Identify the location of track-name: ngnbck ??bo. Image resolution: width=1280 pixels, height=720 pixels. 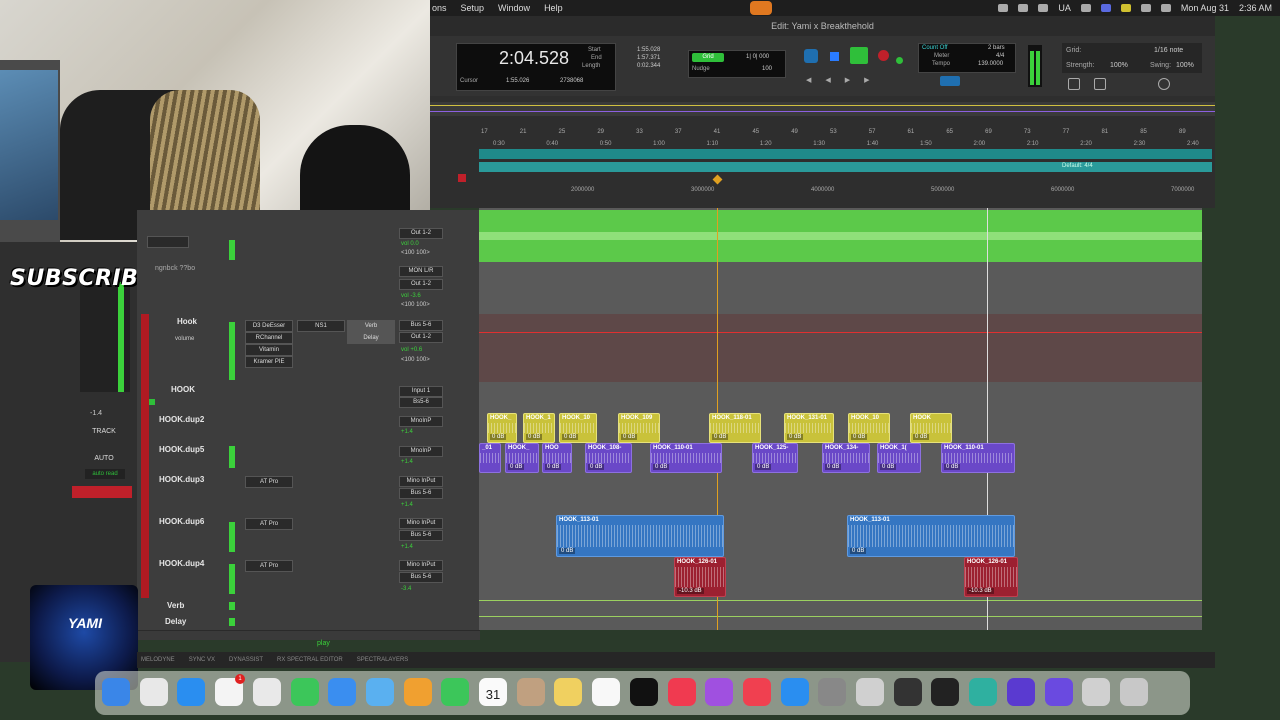
(175, 268).